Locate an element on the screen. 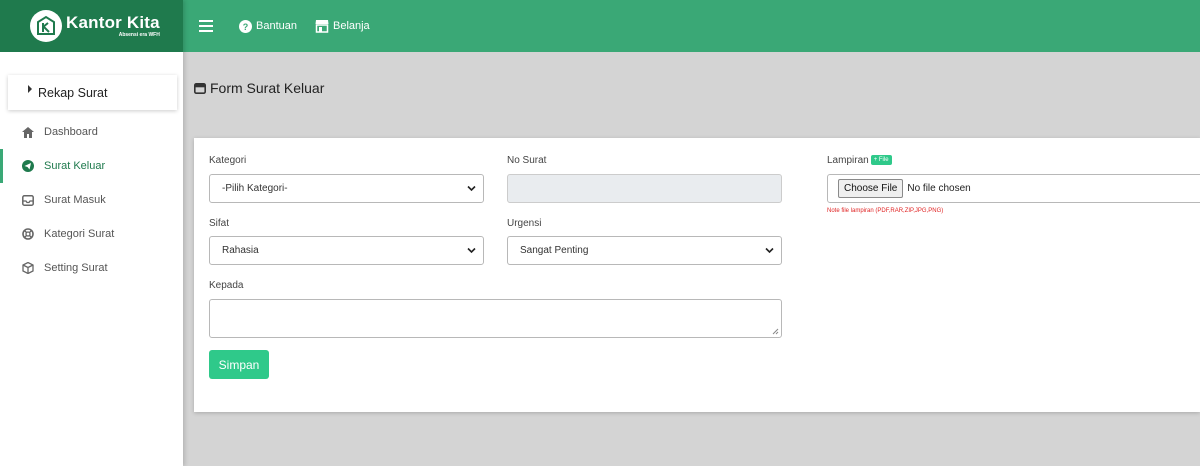  urgensi-value: Sangat Penting is located at coordinates (554, 250).